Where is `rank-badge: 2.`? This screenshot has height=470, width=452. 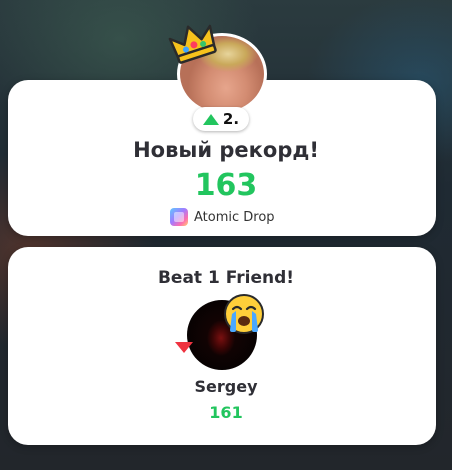
rank-badge: 2. is located at coordinates (221, 119).